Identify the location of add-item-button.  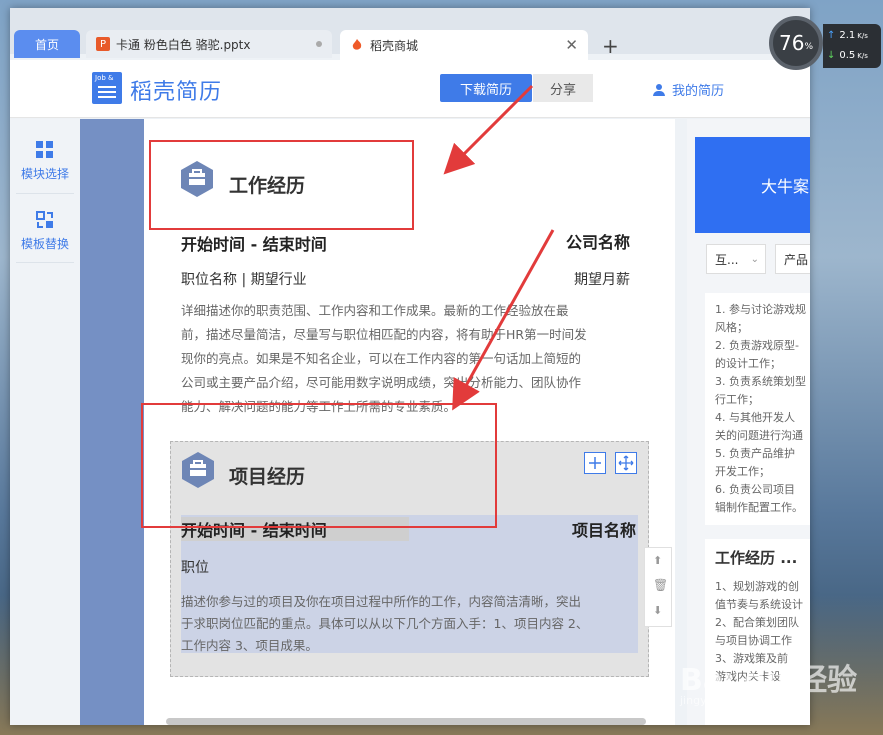
(595, 463).